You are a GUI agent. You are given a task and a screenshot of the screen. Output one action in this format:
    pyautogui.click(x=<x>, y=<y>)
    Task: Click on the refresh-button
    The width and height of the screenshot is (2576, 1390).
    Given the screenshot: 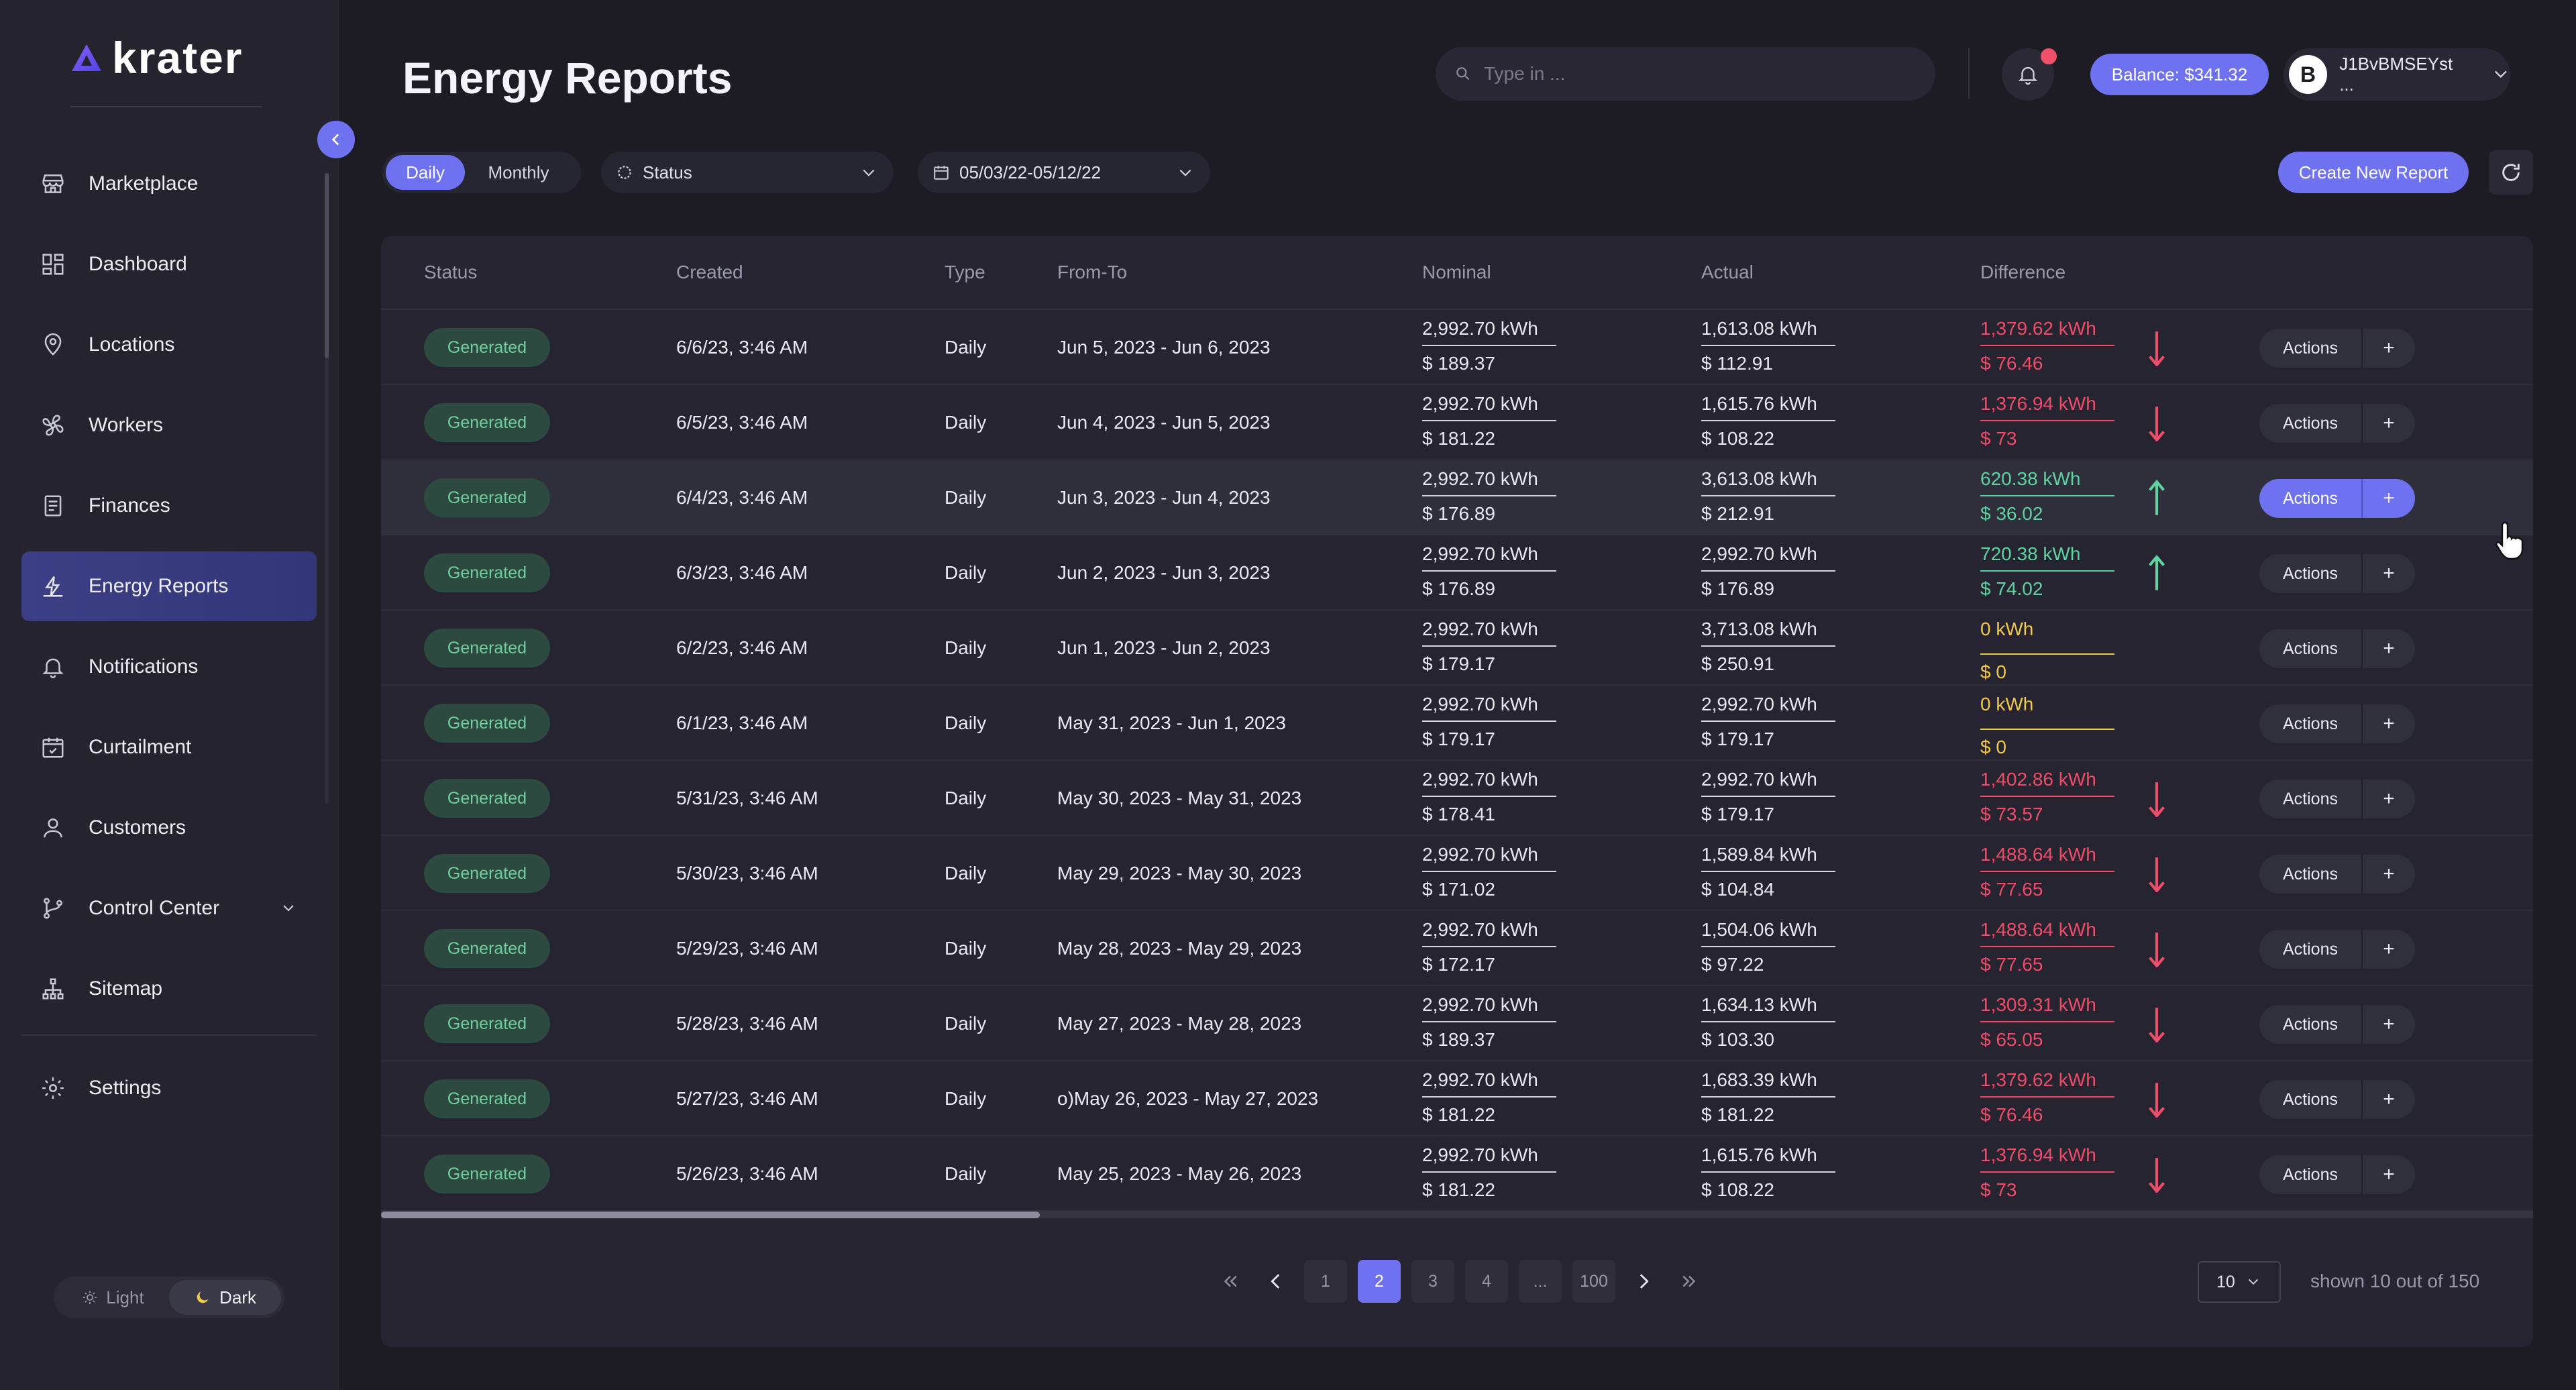 What is the action you would take?
    pyautogui.click(x=2511, y=172)
    